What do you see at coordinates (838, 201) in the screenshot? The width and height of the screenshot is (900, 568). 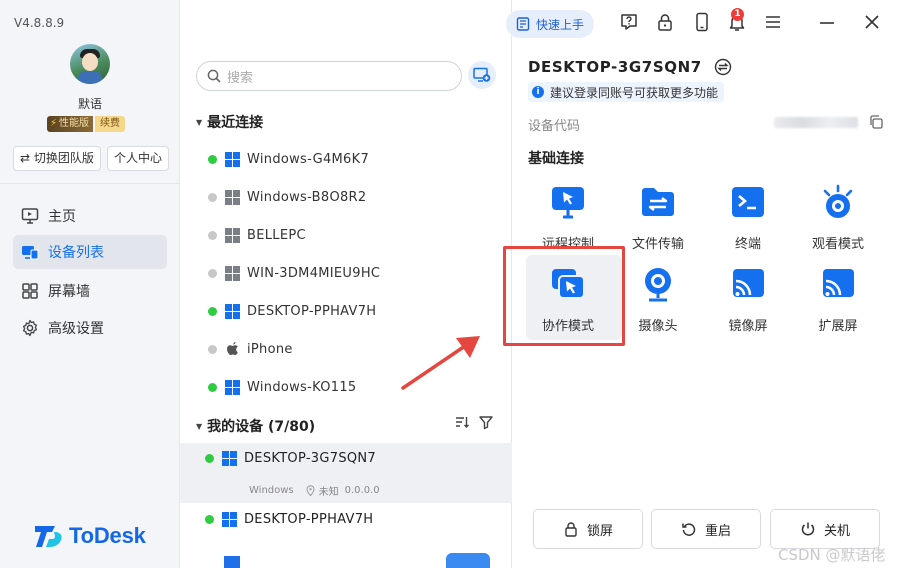 I see `eye-icon` at bounding box center [838, 201].